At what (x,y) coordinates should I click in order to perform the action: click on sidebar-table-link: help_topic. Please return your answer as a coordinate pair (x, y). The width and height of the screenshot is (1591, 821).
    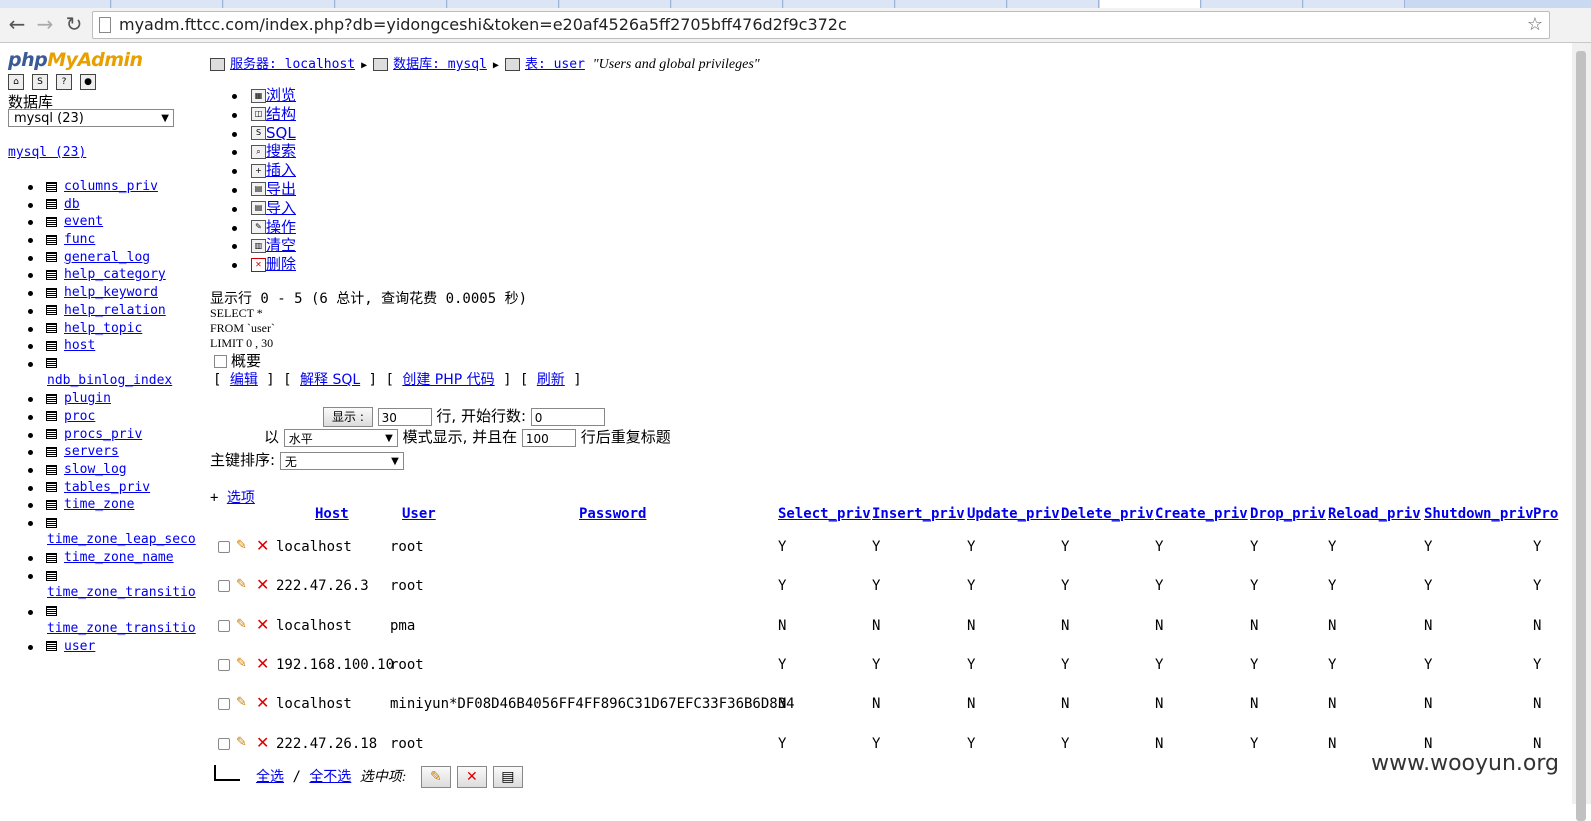
    Looking at the image, I should click on (103, 328).